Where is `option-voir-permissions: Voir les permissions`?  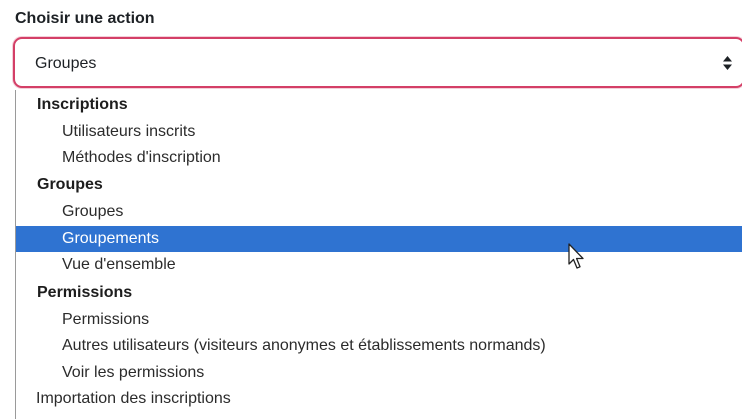 option-voir-permissions: Voir les permissions is located at coordinates (379, 373).